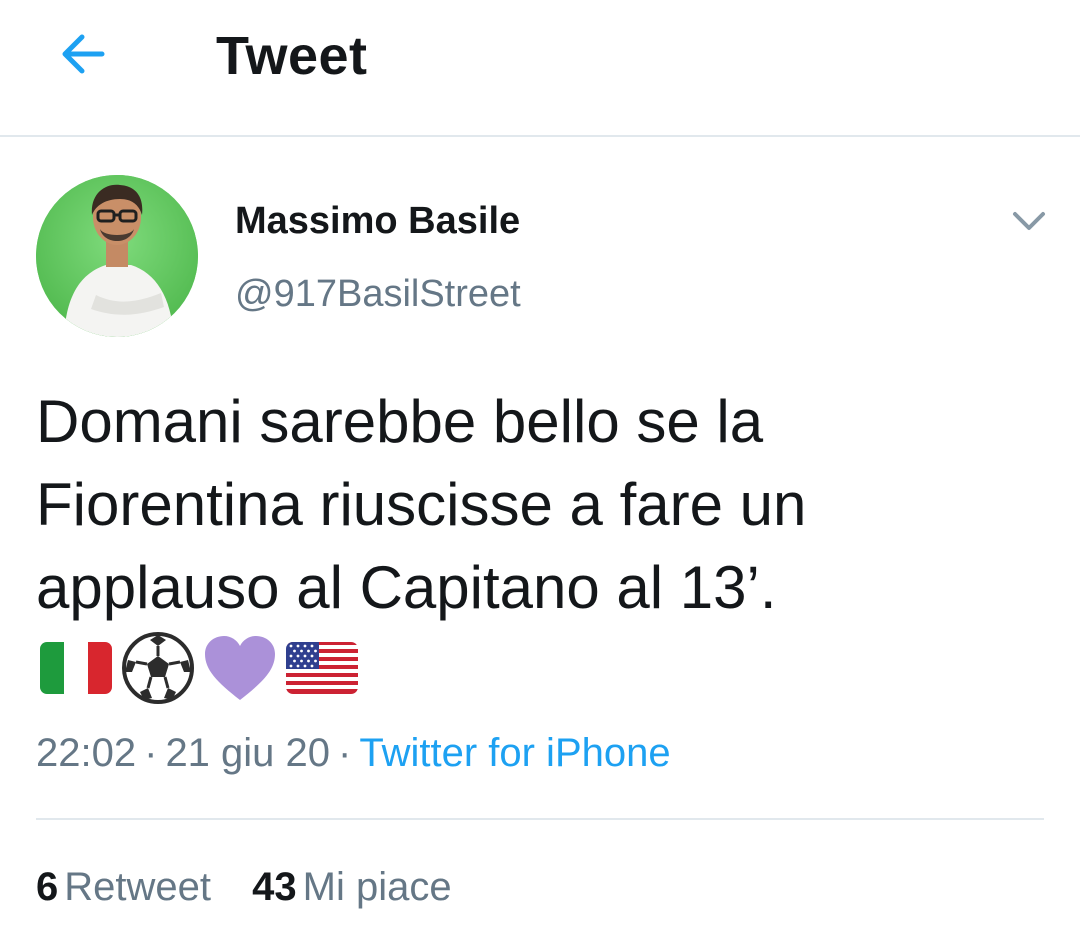 The width and height of the screenshot is (1080, 948). I want to click on back-button, so click(84, 54).